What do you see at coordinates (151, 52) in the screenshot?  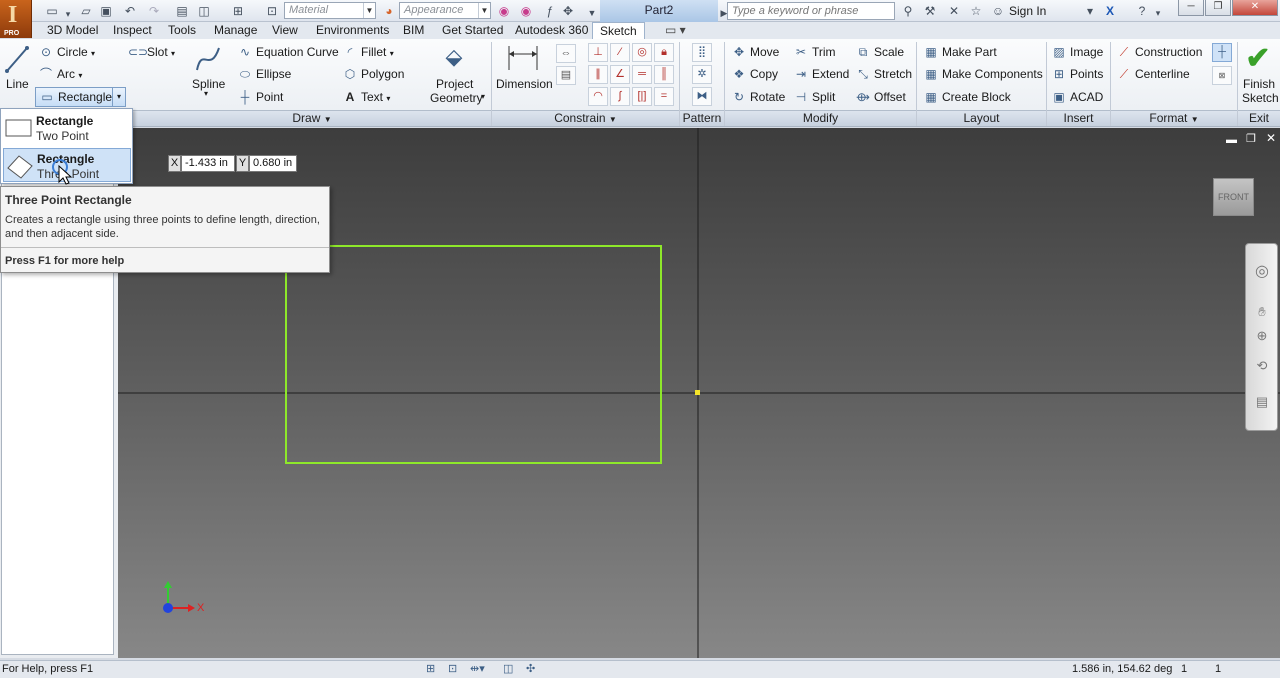 I see `slot-button: ⊂⊃Slot ▾` at bounding box center [151, 52].